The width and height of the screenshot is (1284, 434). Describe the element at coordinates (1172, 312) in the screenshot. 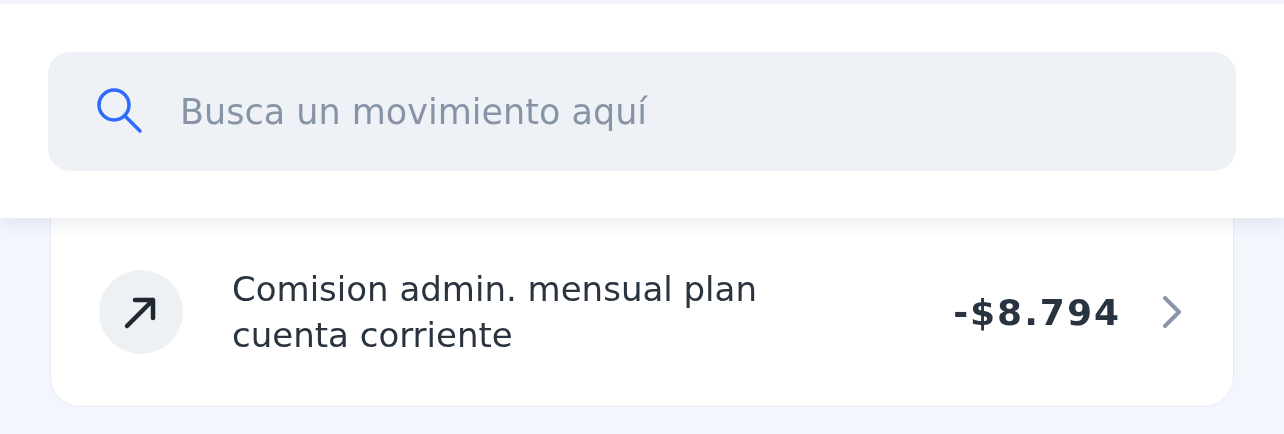

I see `chevron-icon` at that location.